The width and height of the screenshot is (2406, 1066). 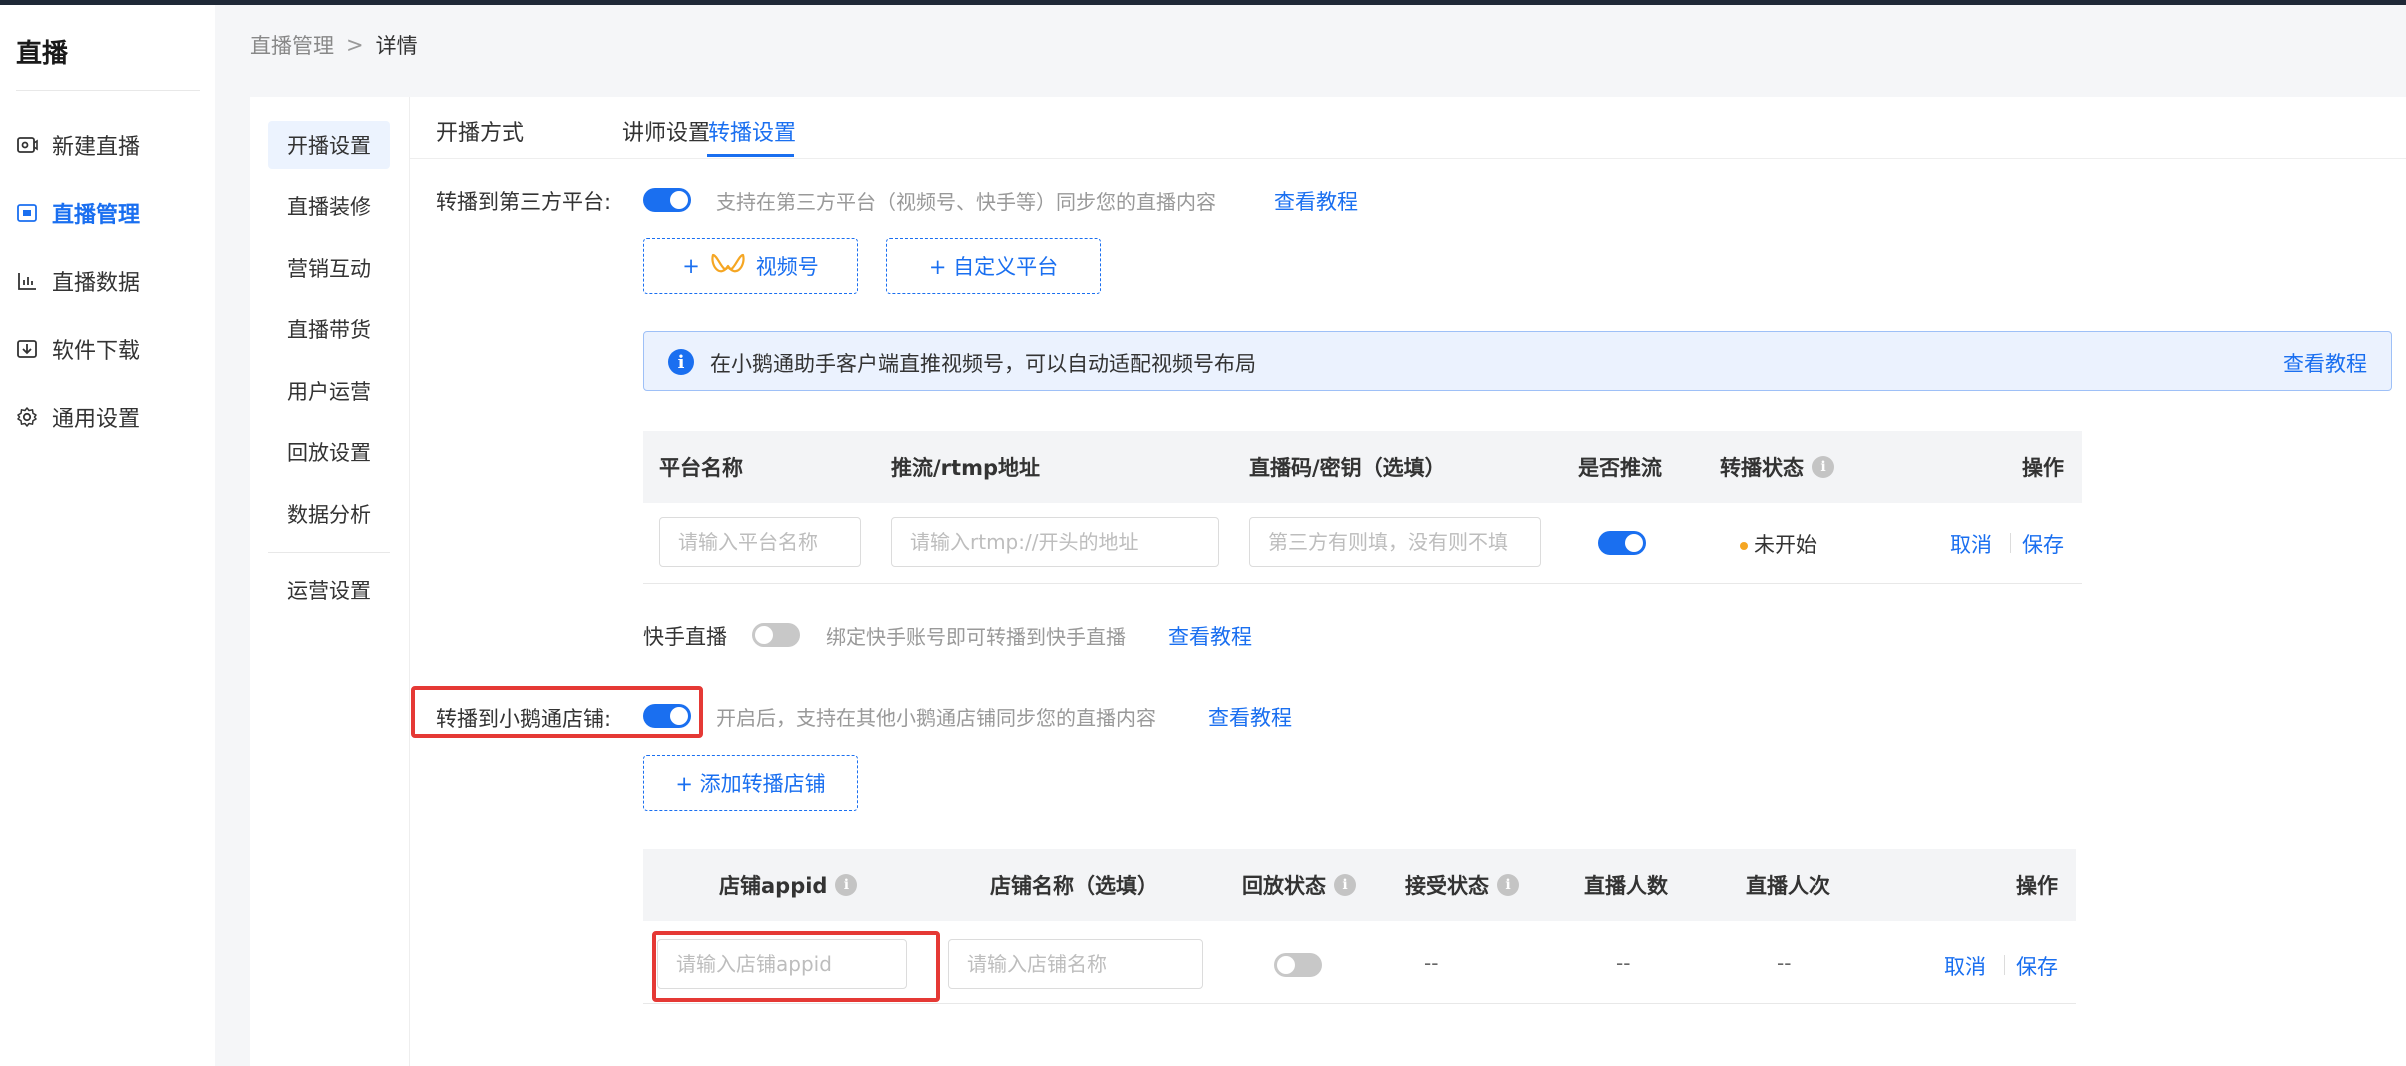 What do you see at coordinates (27, 281) in the screenshot?
I see `chart-icon` at bounding box center [27, 281].